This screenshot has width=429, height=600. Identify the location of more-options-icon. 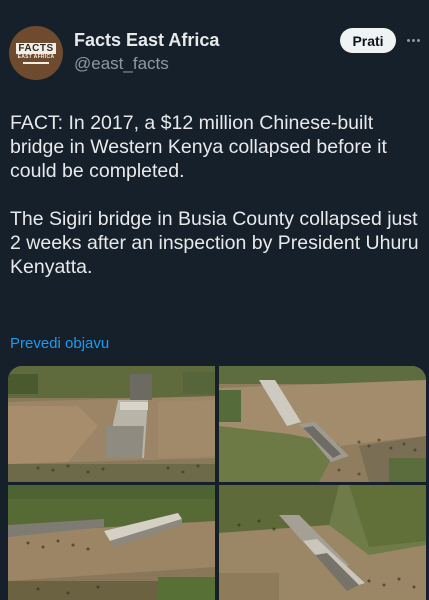
(413, 40).